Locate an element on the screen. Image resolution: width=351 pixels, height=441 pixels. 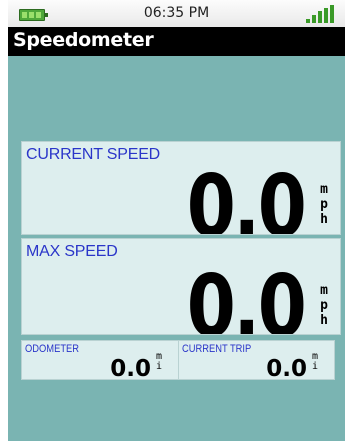
status-time: 06:35 PM is located at coordinates (176, 13).